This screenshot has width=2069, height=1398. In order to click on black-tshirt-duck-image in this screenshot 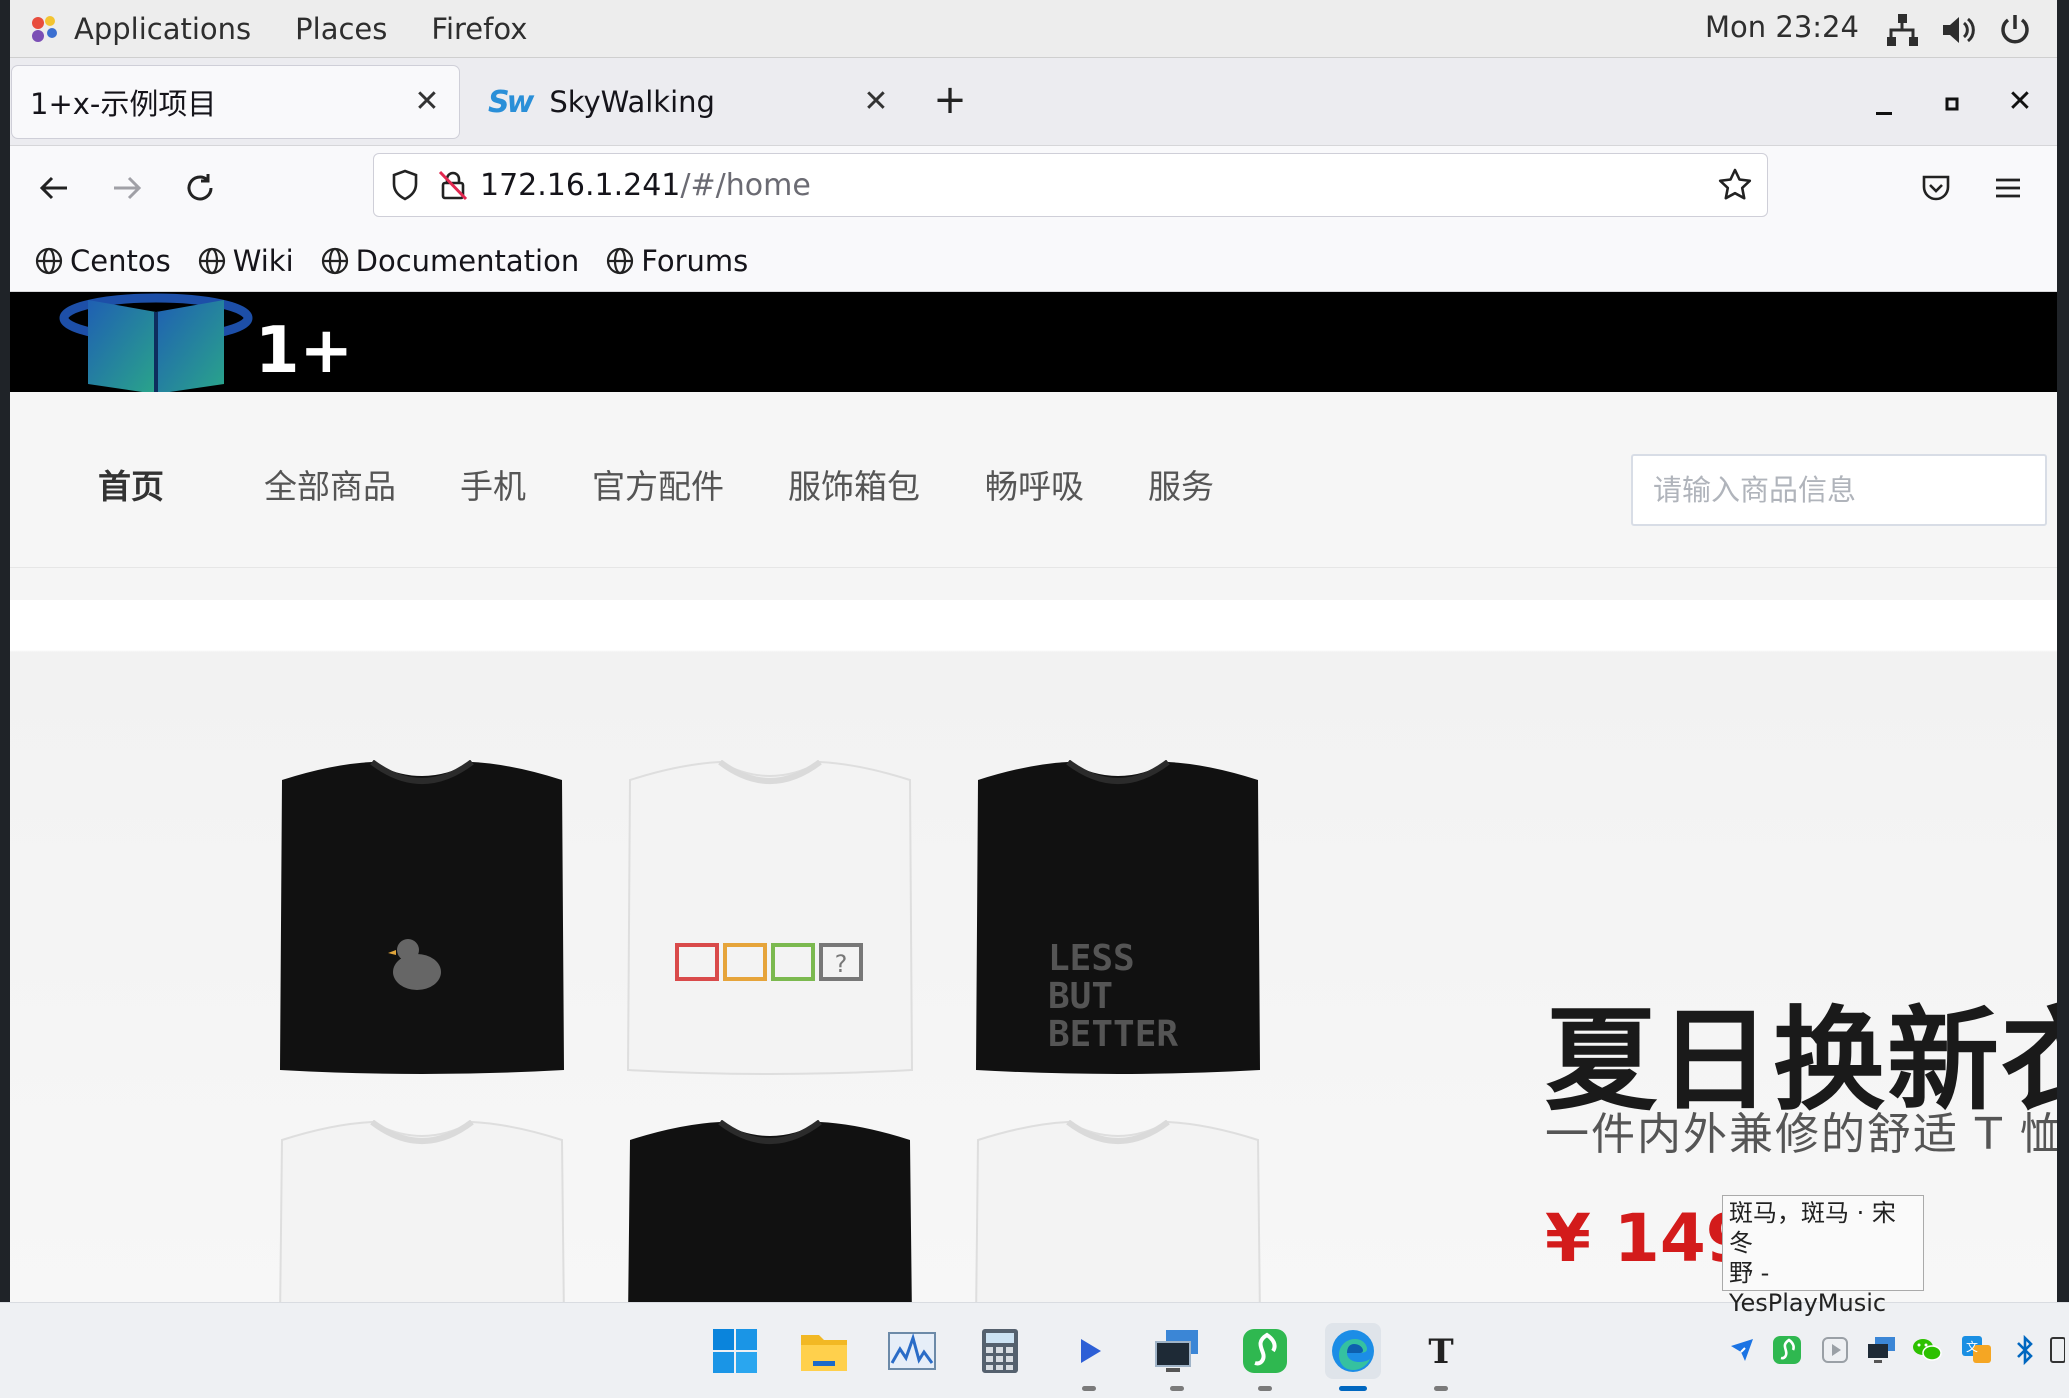, I will do `click(422, 917)`.